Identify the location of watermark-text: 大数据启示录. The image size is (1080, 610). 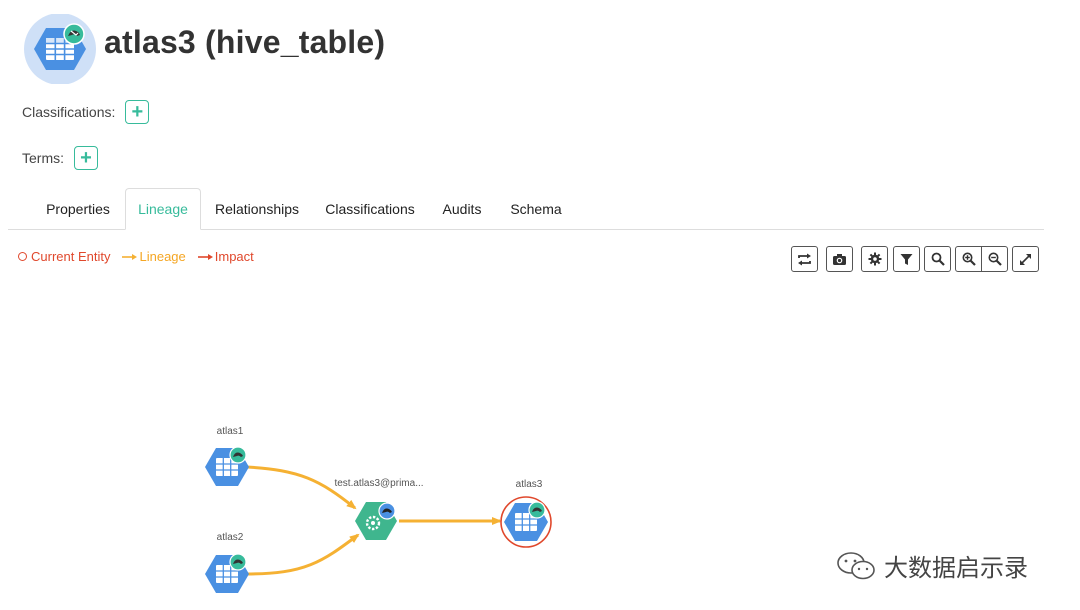
(956, 568).